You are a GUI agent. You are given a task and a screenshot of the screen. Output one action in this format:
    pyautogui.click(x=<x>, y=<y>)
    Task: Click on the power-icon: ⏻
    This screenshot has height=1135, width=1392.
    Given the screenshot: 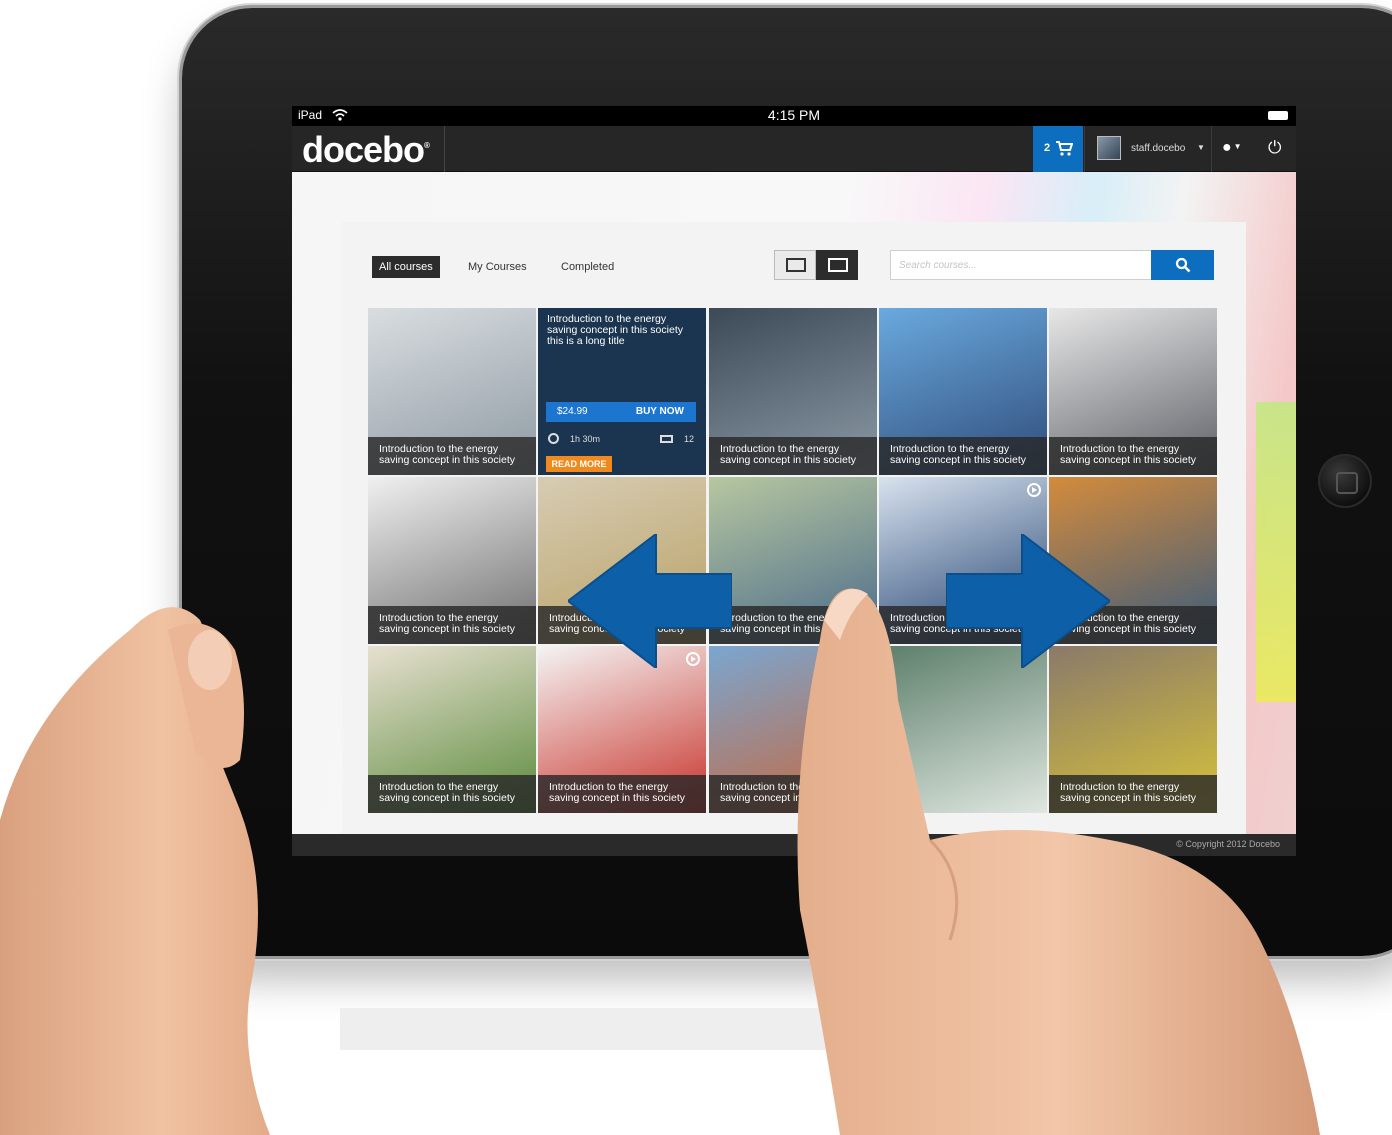 What is the action you would take?
    pyautogui.click(x=1275, y=147)
    